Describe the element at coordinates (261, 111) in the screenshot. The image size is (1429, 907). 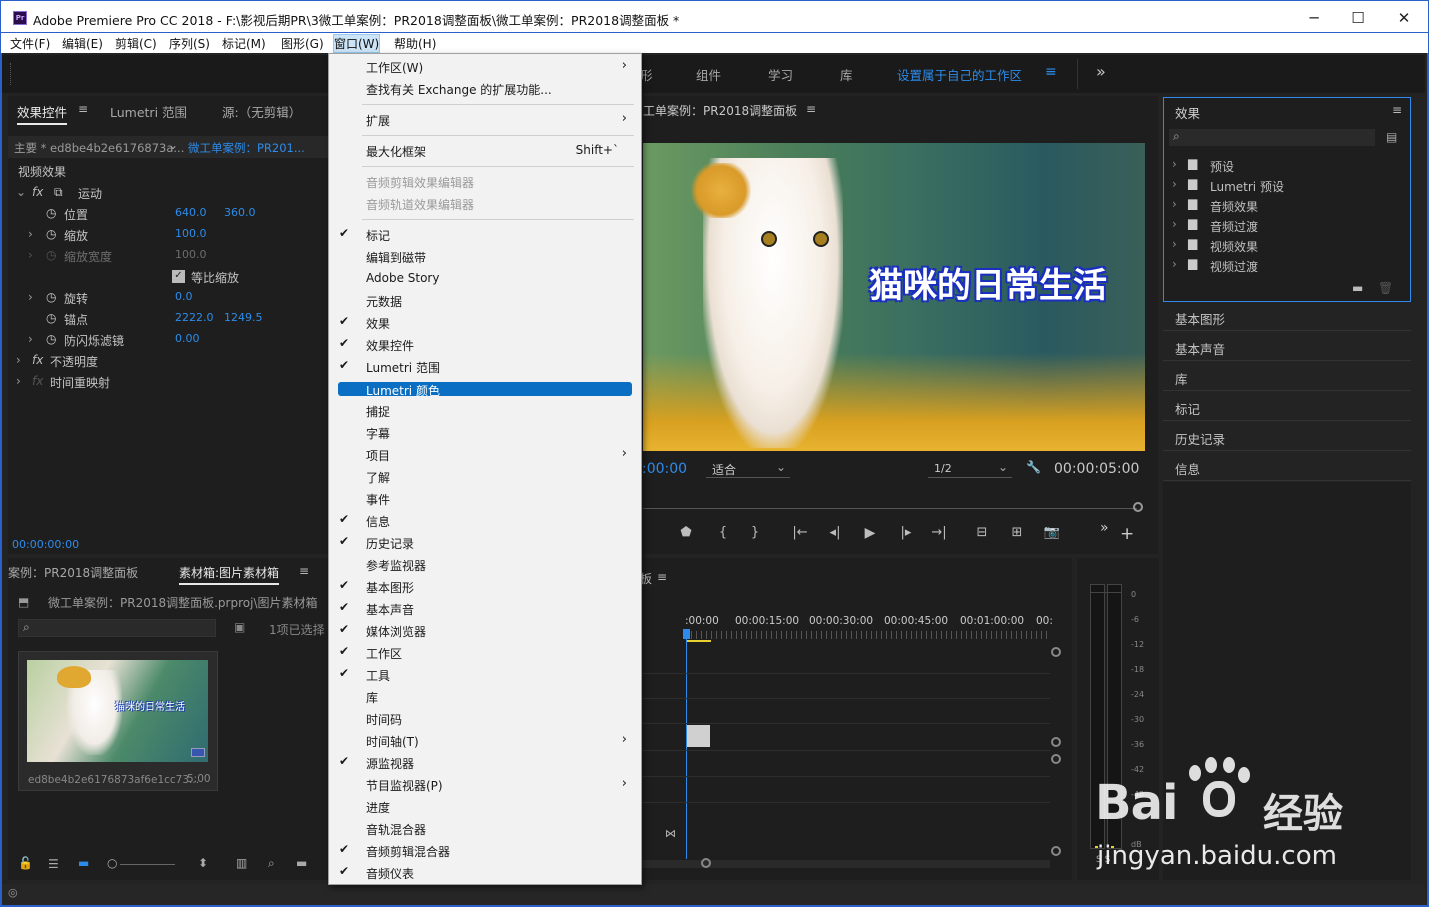
I see `tab-source: 源:（无剪辑）` at that location.